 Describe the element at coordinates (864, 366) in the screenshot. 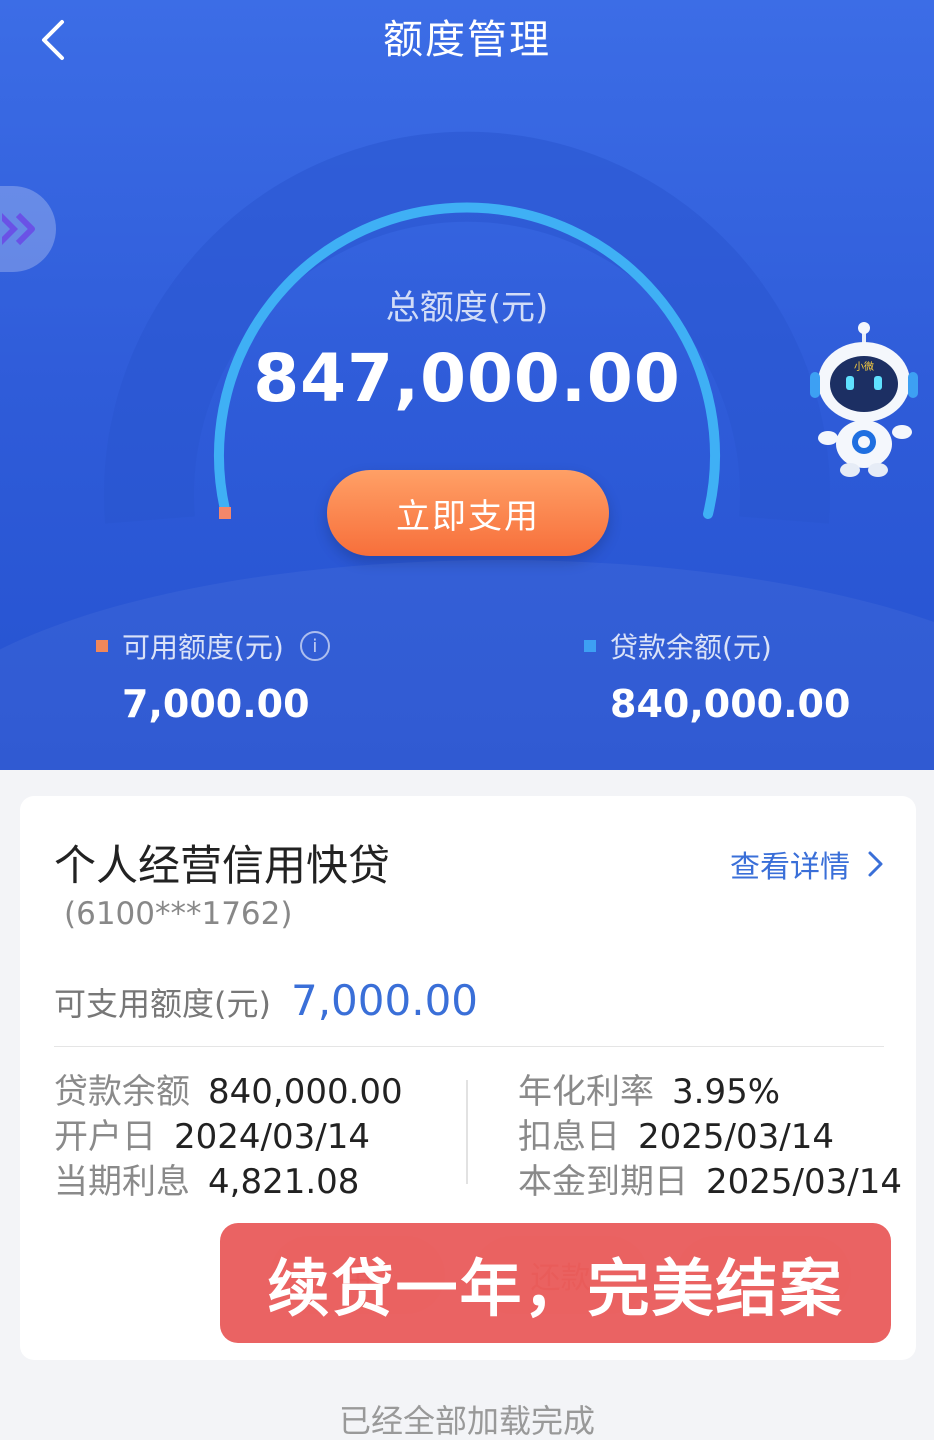

I see `robot-badge-text: 小微` at that location.